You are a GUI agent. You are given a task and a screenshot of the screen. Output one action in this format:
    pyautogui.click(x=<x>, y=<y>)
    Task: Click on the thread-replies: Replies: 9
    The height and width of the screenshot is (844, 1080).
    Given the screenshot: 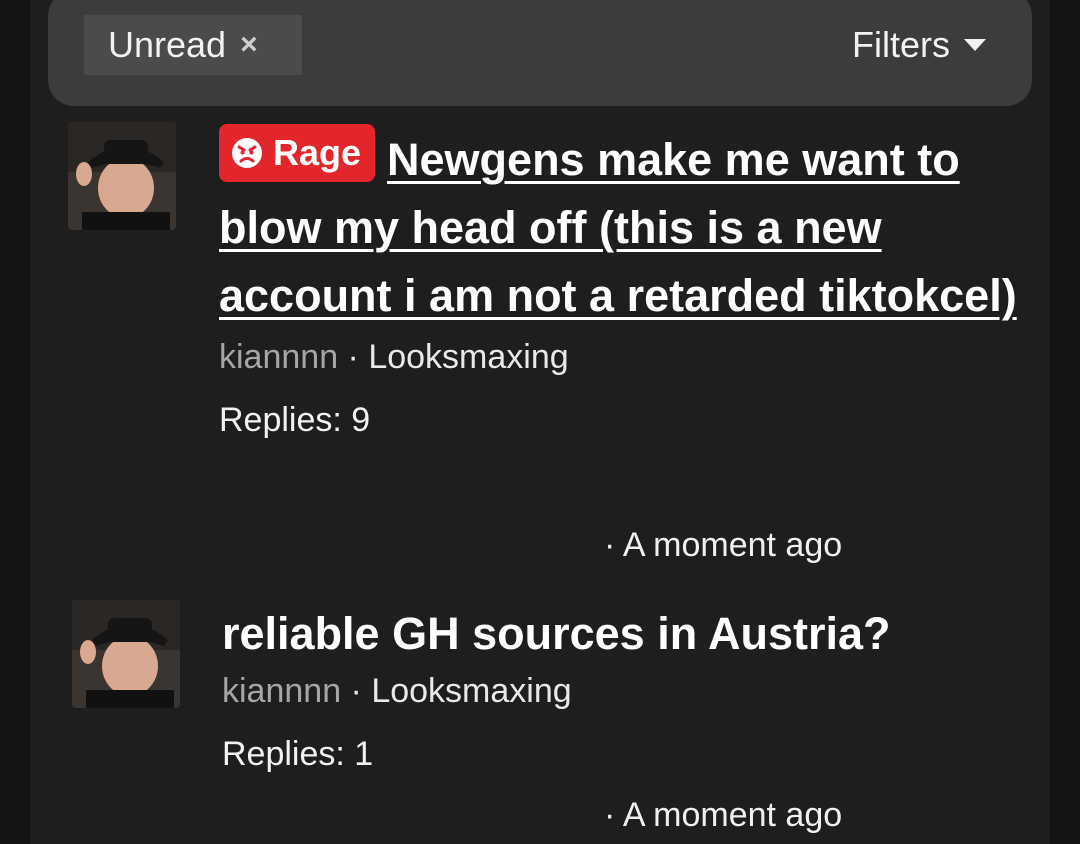 What is the action you would take?
    pyautogui.click(x=295, y=420)
    